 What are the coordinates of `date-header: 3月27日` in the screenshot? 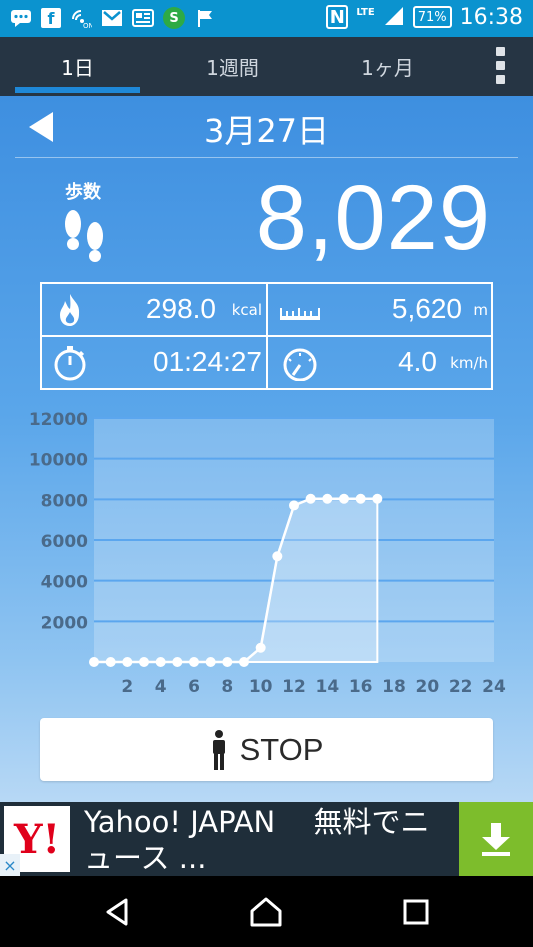 It's located at (266, 127).